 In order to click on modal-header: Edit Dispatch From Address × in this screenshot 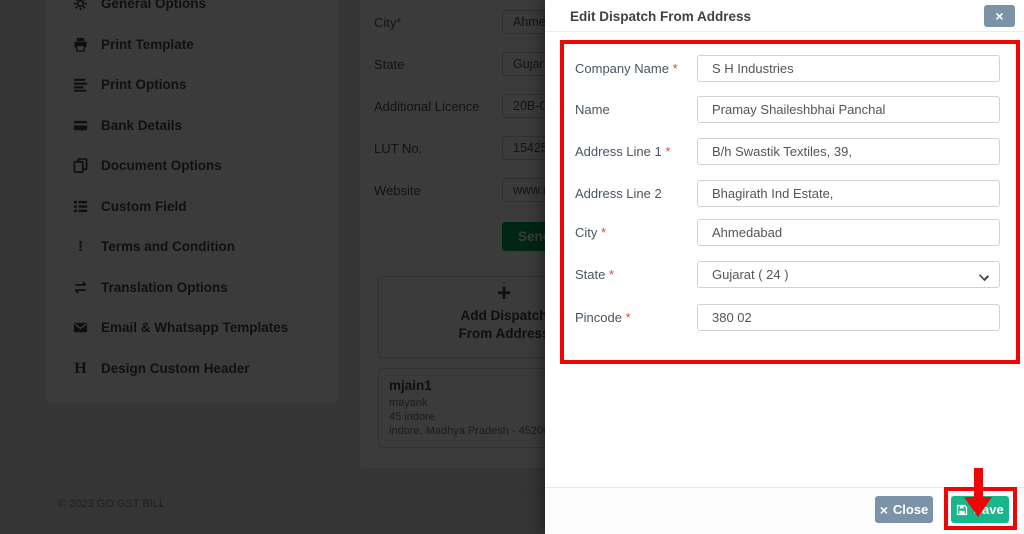, I will do `click(784, 16)`.